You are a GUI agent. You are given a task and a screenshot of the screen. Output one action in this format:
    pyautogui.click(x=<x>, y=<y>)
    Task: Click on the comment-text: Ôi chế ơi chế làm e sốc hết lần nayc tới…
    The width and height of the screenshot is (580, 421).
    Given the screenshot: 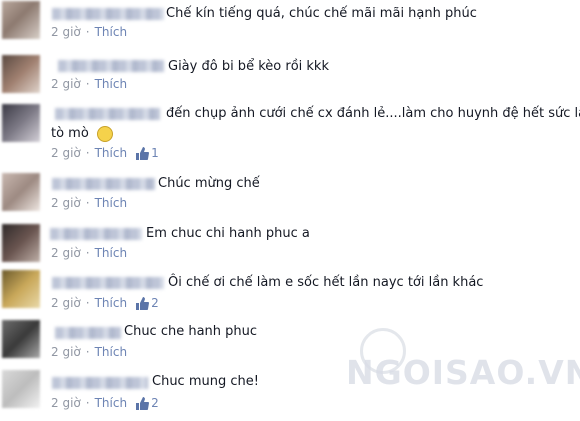 What is the action you would take?
    pyautogui.click(x=326, y=282)
    